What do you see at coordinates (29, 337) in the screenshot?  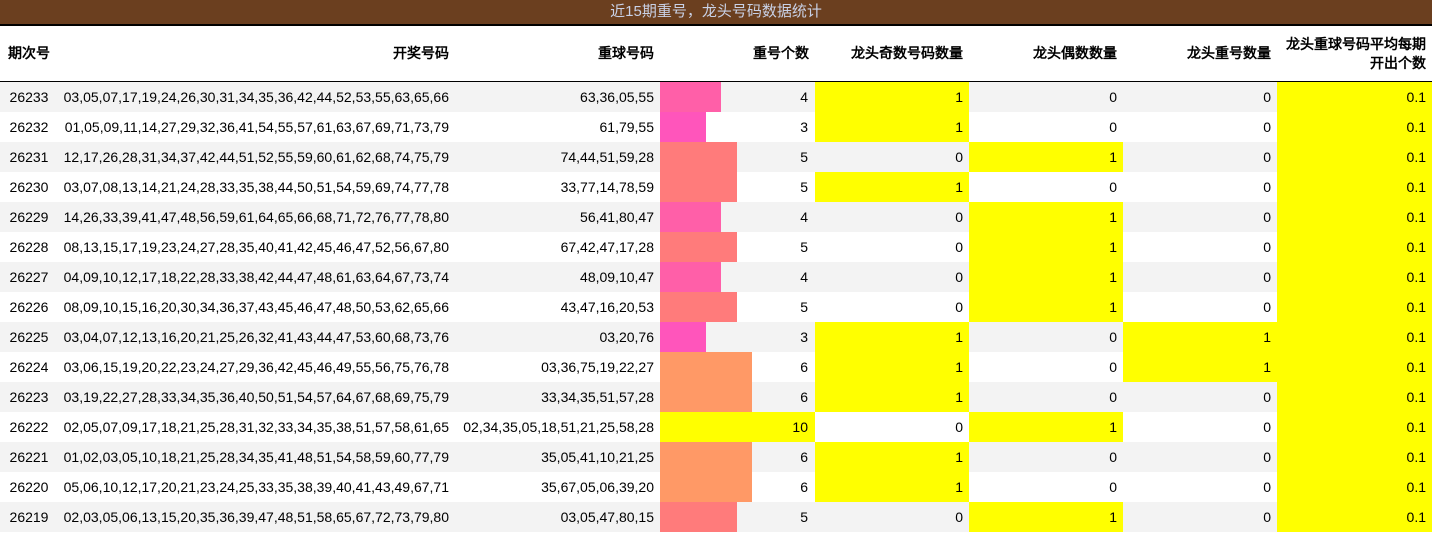 I see `cell-period: 26225` at bounding box center [29, 337].